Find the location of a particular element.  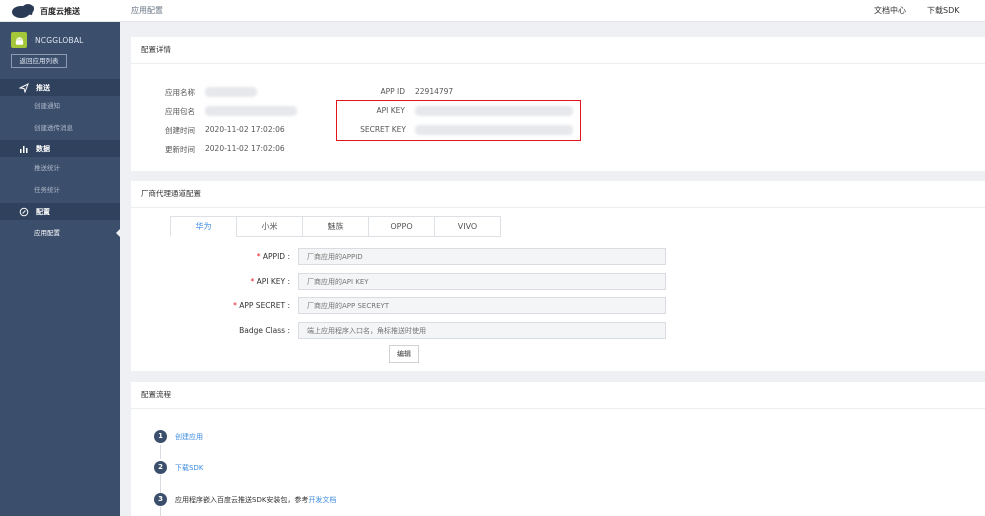

api-key-input is located at coordinates (482, 281).